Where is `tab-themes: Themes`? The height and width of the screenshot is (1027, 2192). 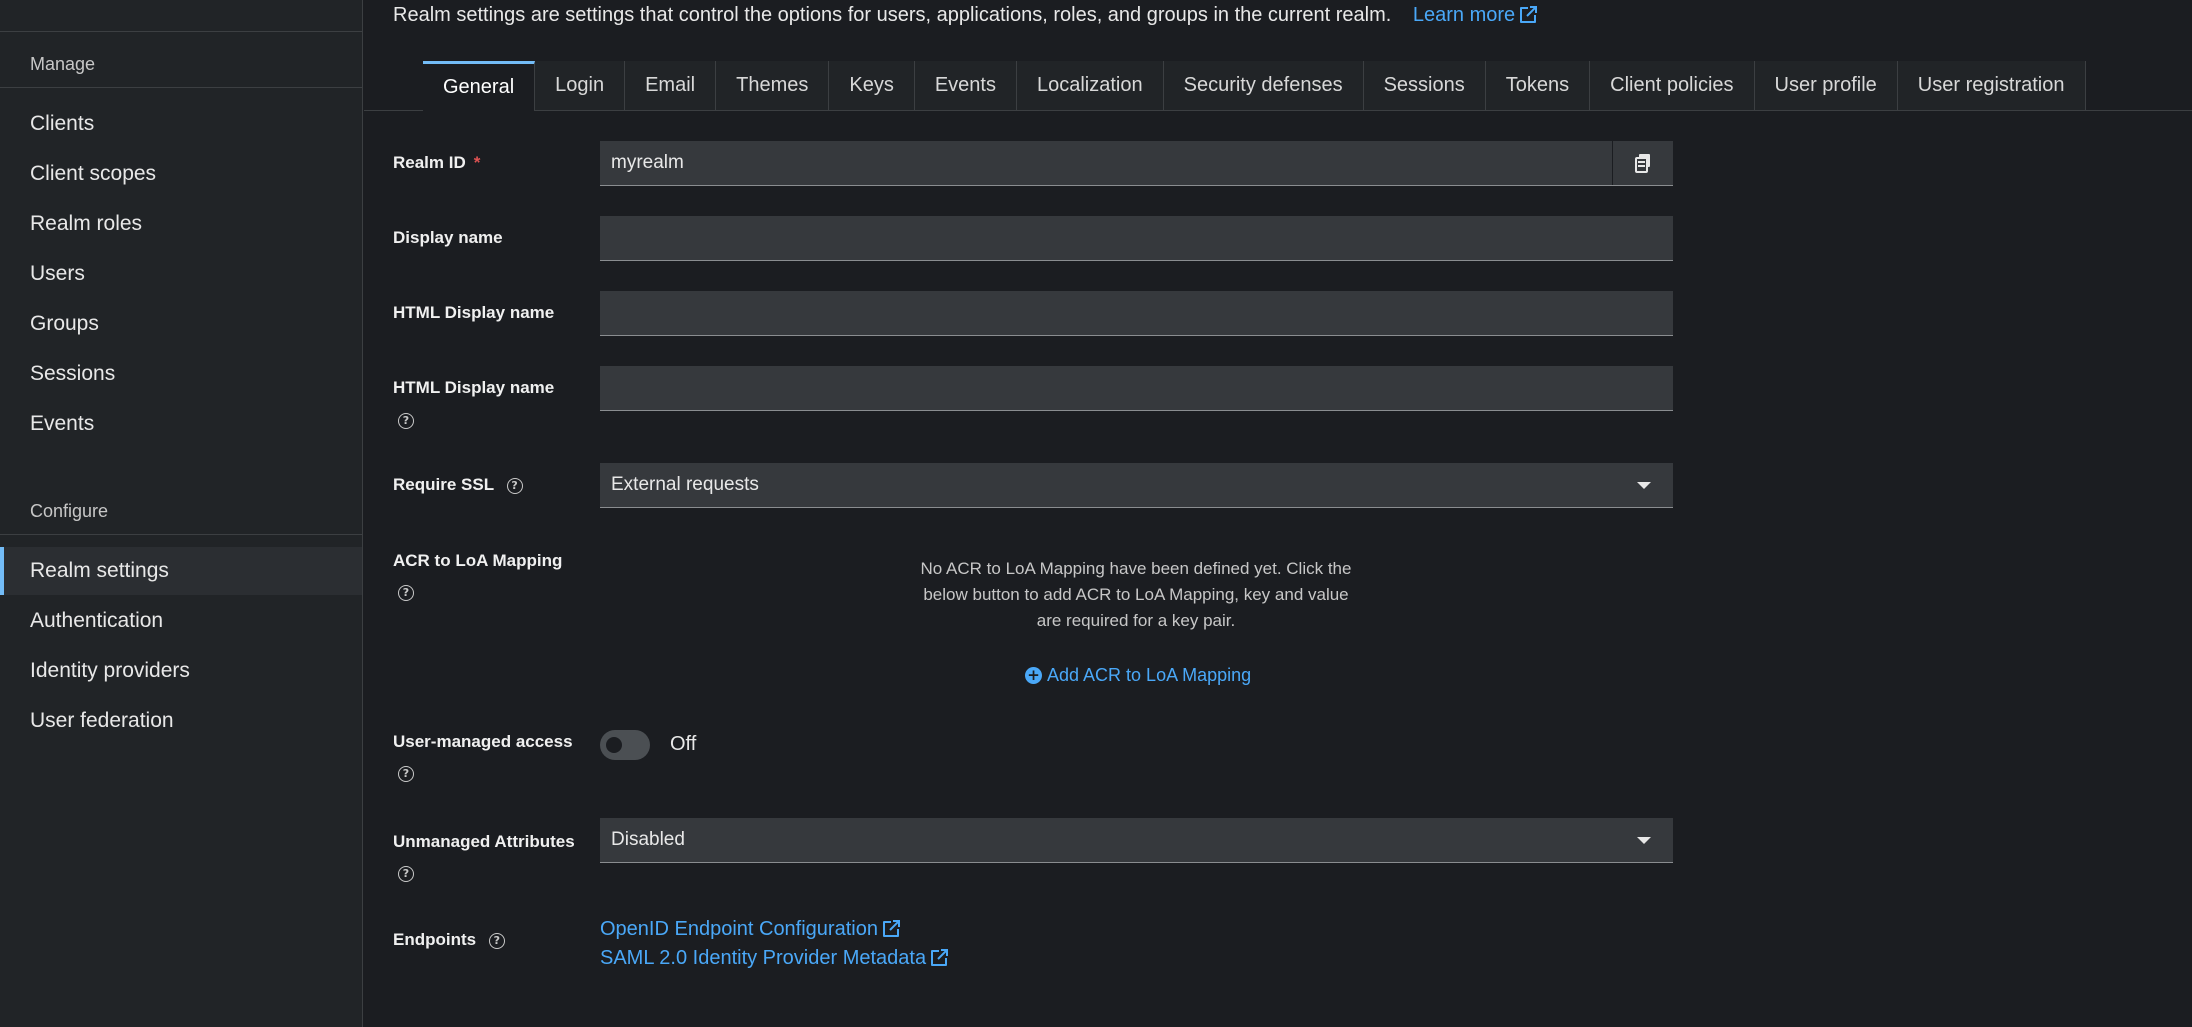 tab-themes: Themes is located at coordinates (773, 86).